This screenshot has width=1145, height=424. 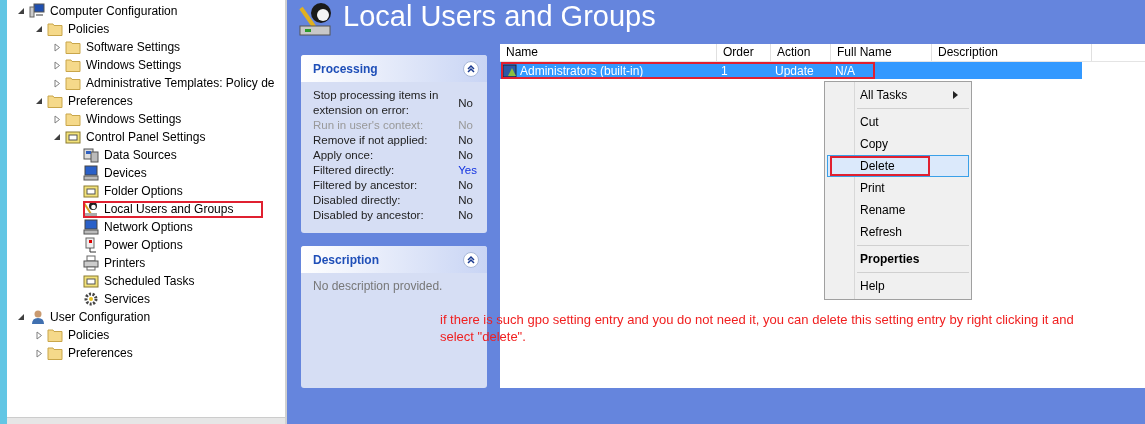 I want to click on tree-item: Devices, so click(x=125, y=173).